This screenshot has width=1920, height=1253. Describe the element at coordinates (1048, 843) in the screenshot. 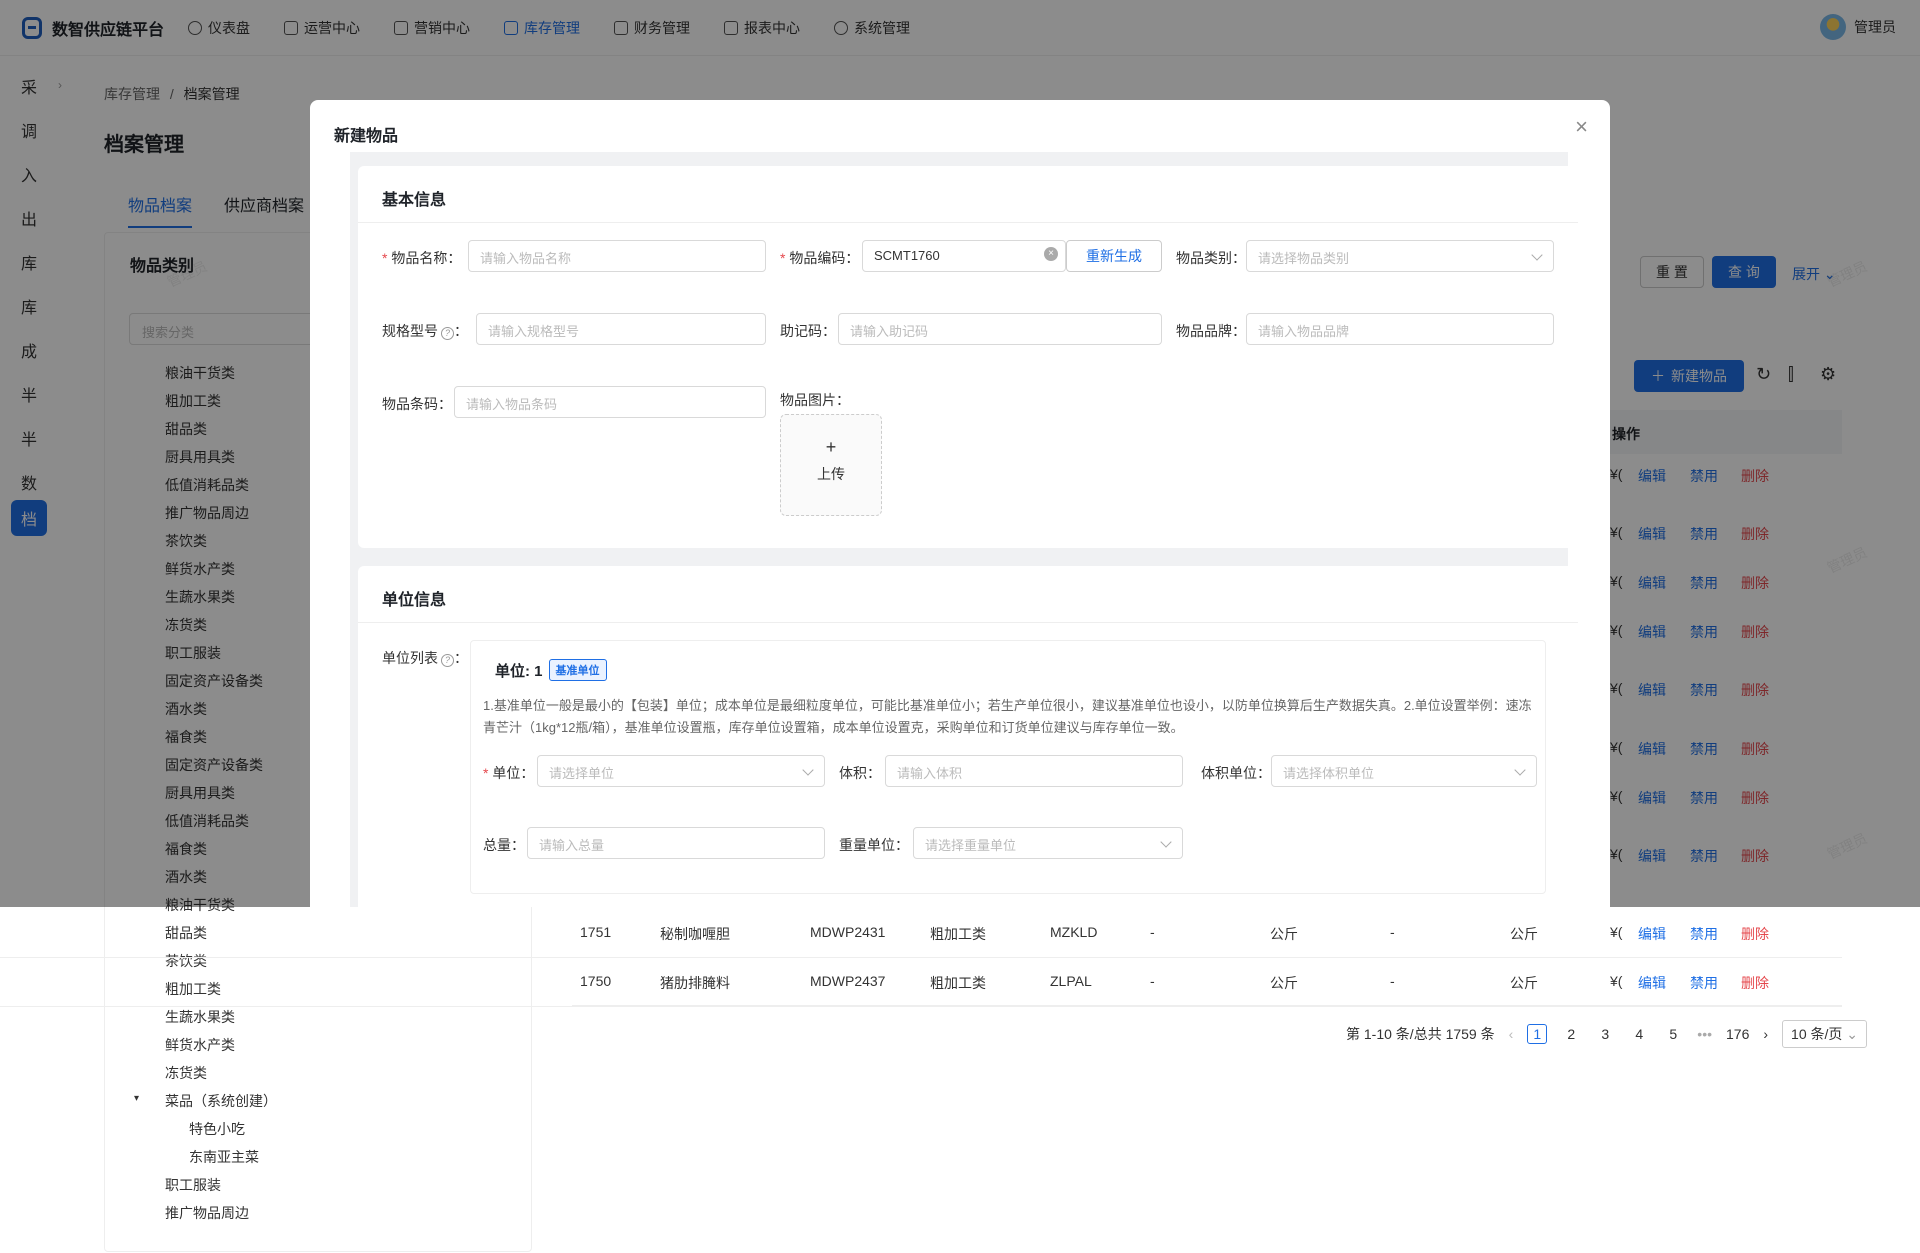

I see `weight-unit-select: 请选择重量单位` at that location.